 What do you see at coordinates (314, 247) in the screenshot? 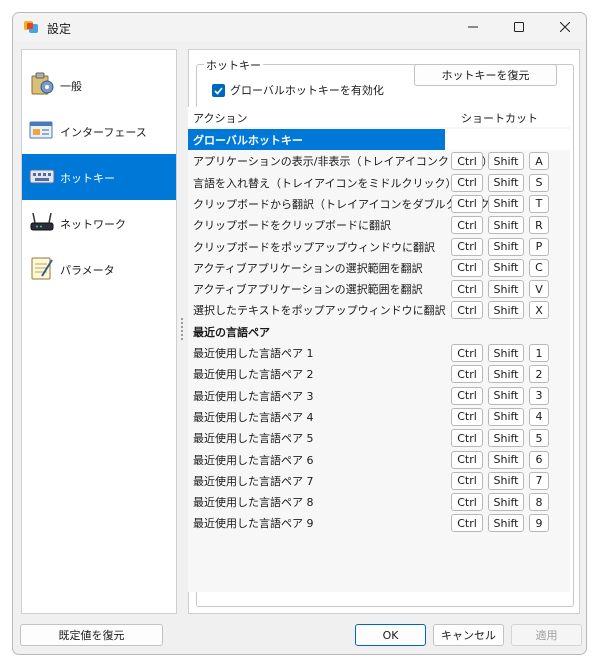
I see `action-cell: クリップボードをポップアップウィンドウに翻訳` at bounding box center [314, 247].